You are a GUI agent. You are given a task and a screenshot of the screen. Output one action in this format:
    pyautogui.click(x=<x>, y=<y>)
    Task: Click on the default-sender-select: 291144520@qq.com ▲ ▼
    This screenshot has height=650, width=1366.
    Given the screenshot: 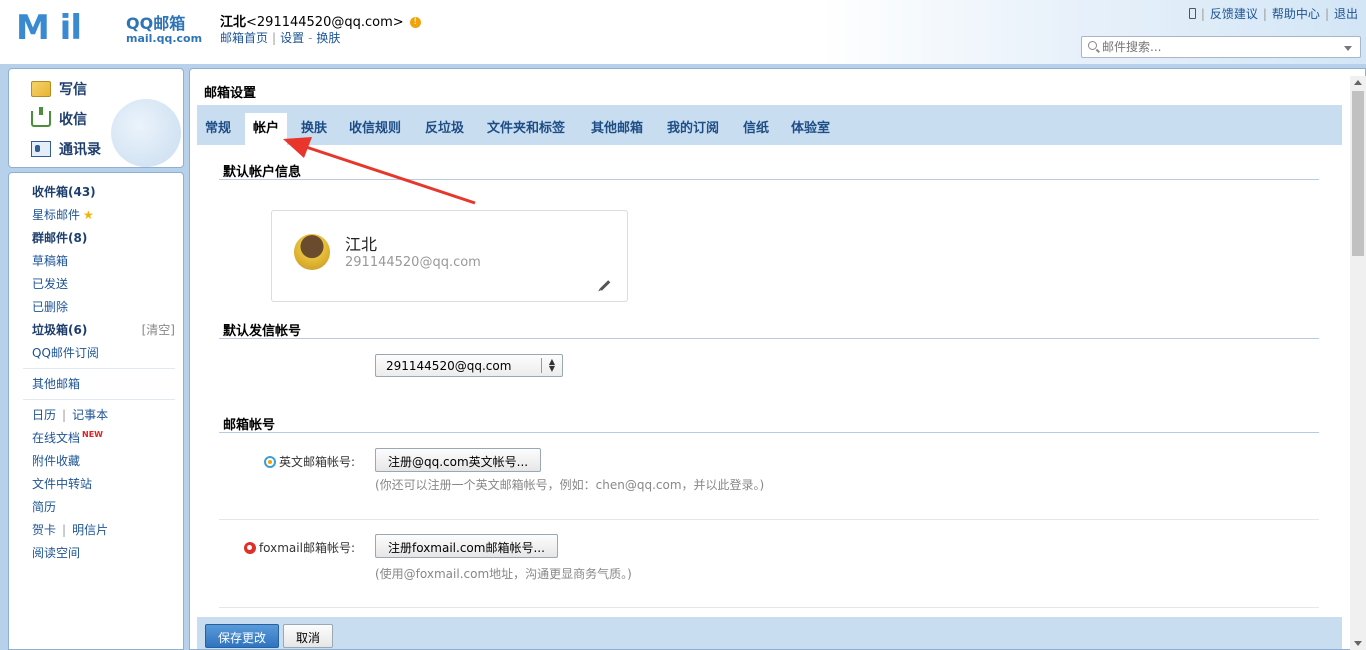 What is the action you would take?
    pyautogui.click(x=469, y=365)
    